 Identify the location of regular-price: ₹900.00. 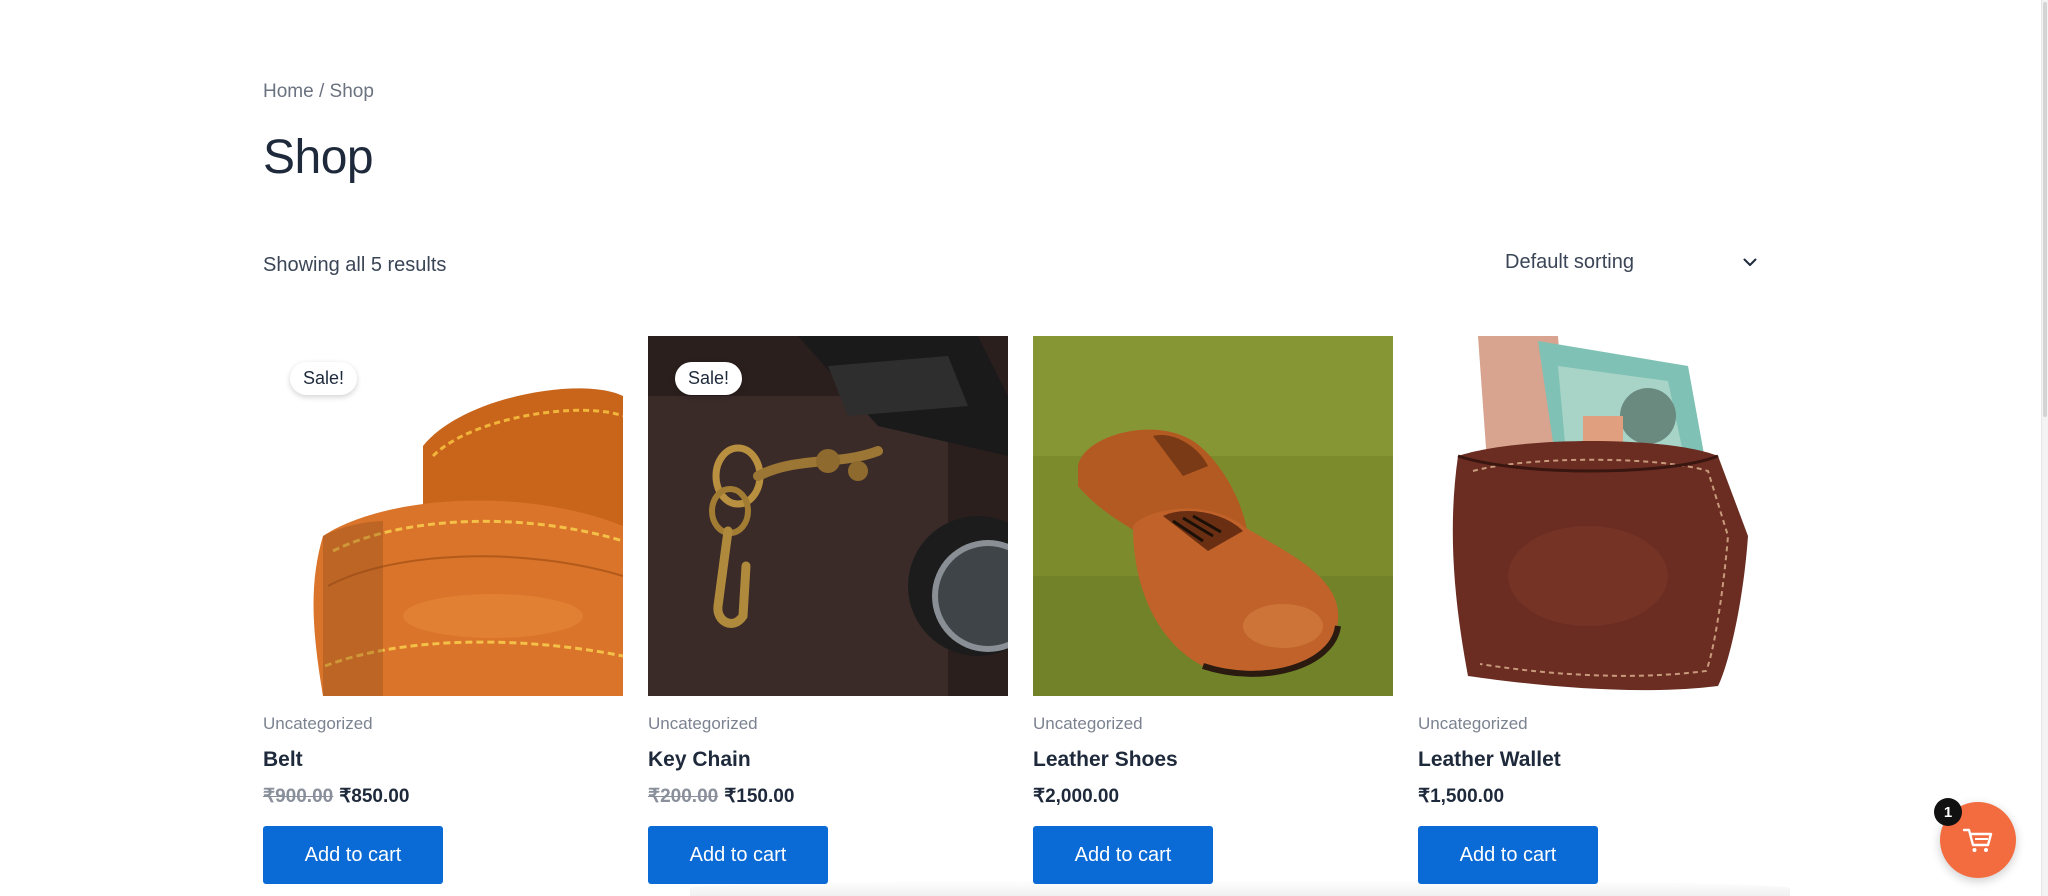
(298, 796).